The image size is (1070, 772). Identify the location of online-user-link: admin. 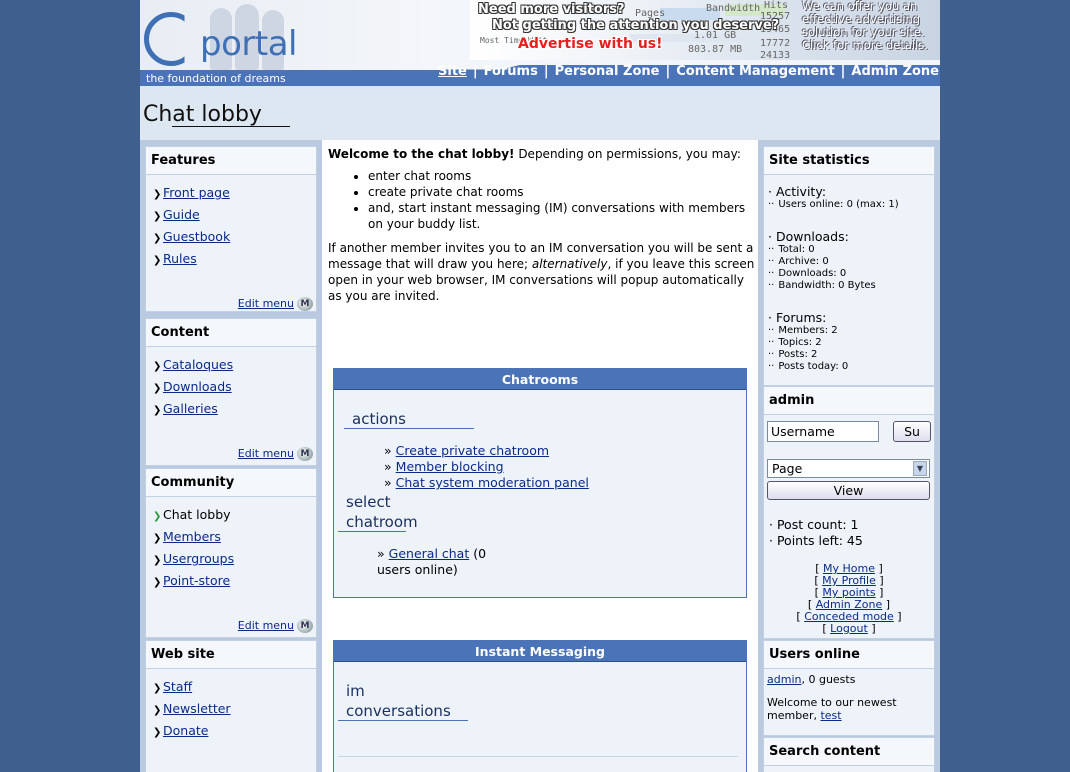
(784, 679).